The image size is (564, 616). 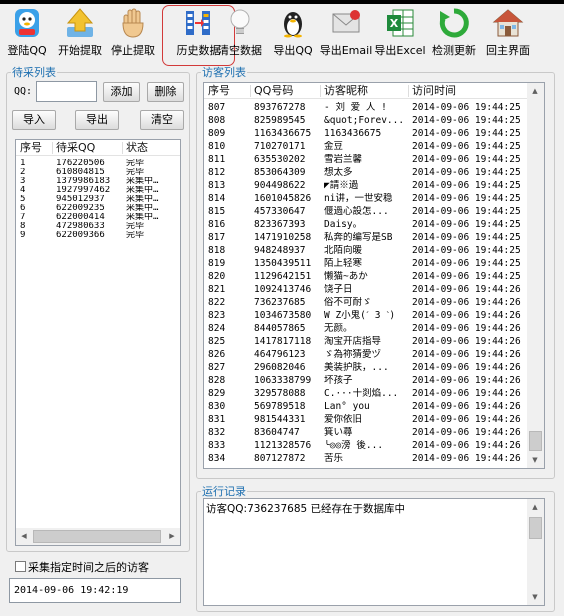 I want to click on visitor-cell: 1163436675, so click(x=283, y=133).